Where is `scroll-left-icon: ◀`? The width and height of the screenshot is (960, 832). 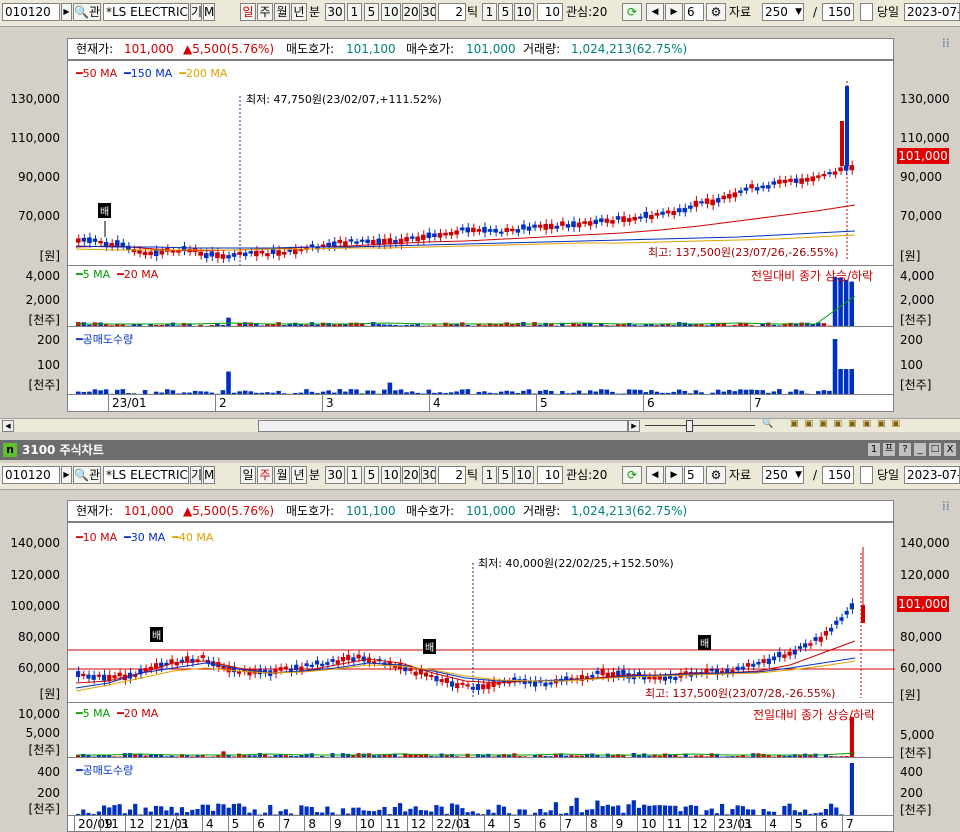
scroll-left-icon: ◀ is located at coordinates (8, 426).